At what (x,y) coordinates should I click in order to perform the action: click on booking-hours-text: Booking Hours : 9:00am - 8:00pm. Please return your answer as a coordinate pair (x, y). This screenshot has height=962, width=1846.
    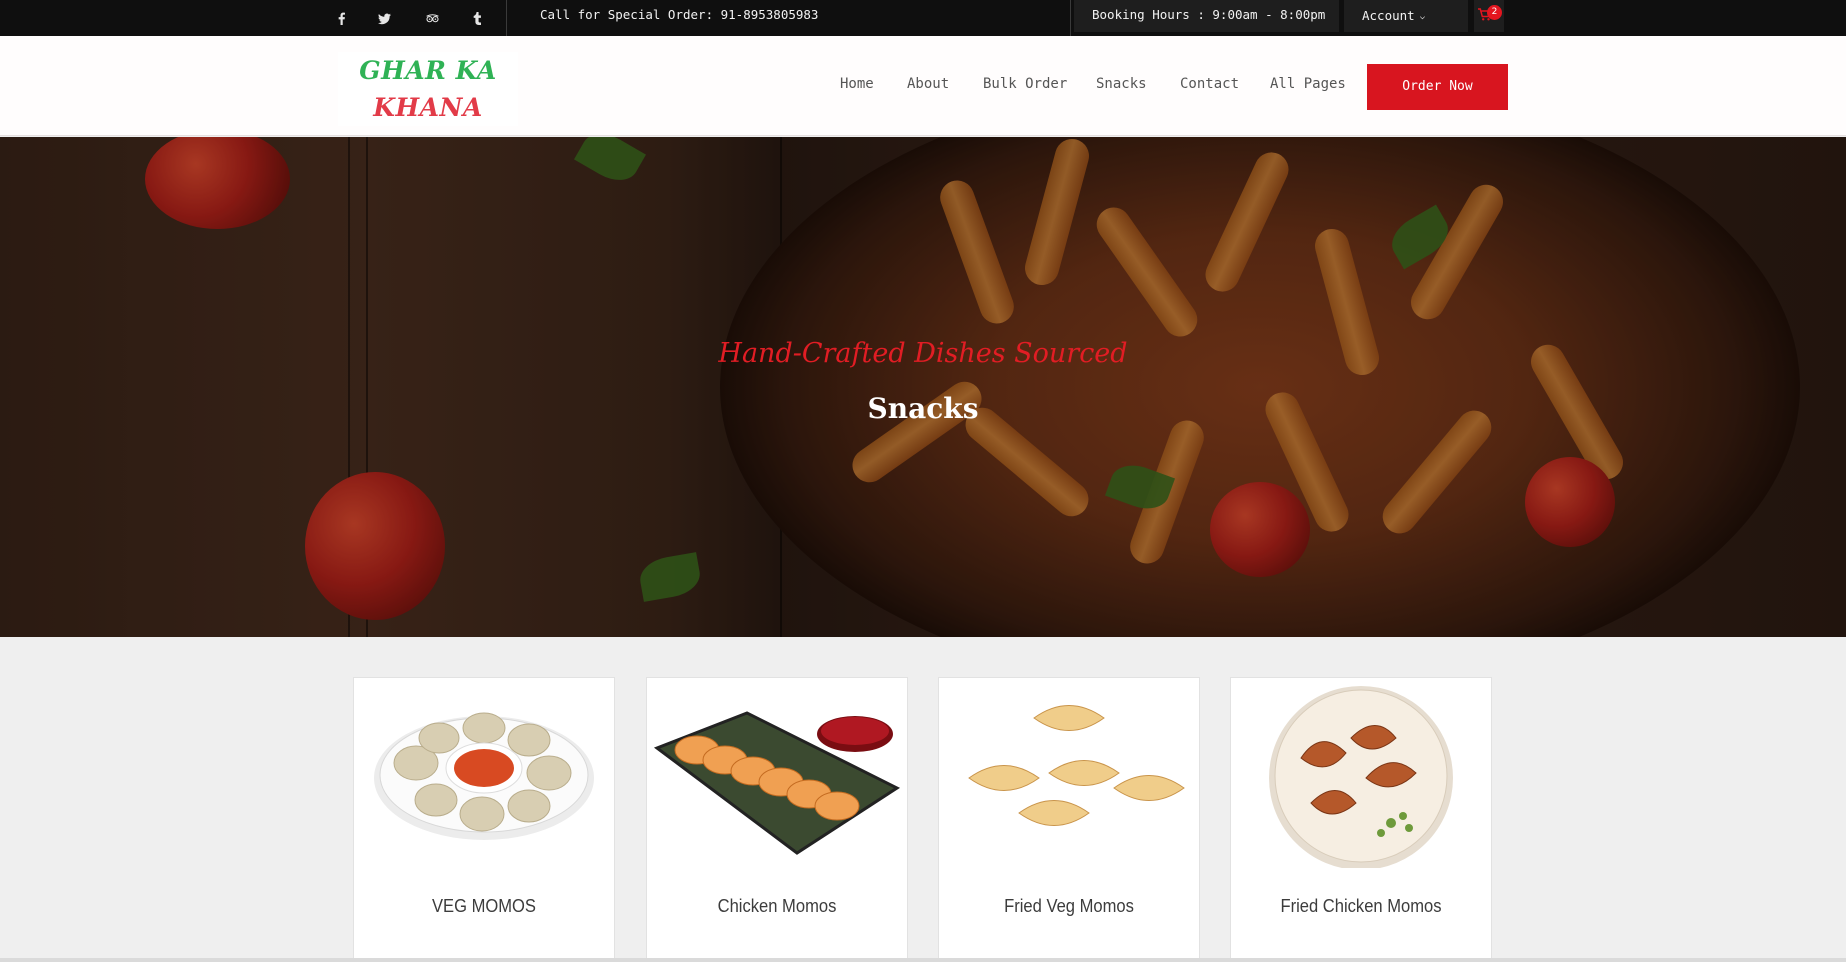
    Looking at the image, I should click on (1209, 14).